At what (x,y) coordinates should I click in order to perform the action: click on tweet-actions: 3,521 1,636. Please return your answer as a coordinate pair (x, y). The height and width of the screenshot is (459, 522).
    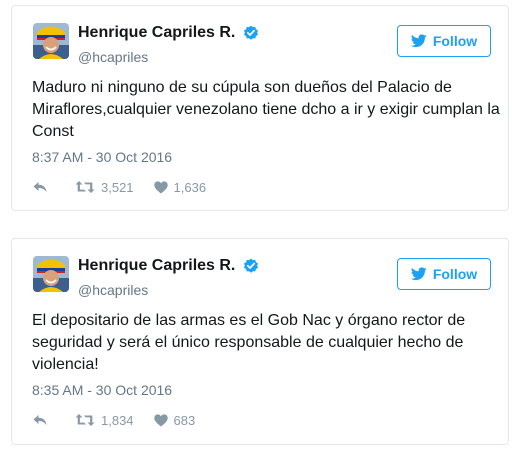
    Looking at the image, I should click on (119, 187).